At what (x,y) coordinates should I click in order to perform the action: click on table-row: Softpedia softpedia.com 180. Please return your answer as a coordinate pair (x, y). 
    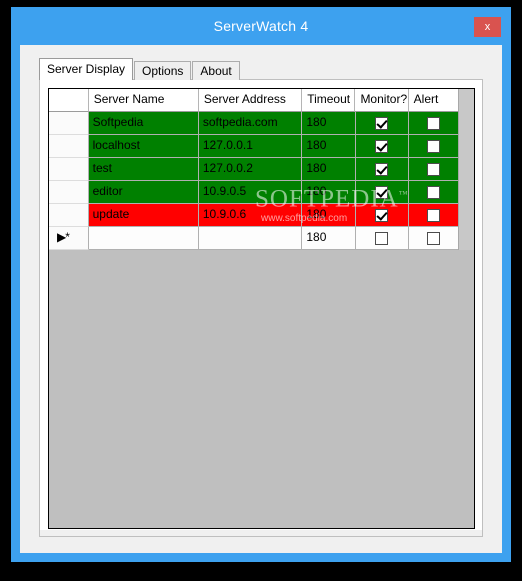
    Looking at the image, I should click on (254, 123).